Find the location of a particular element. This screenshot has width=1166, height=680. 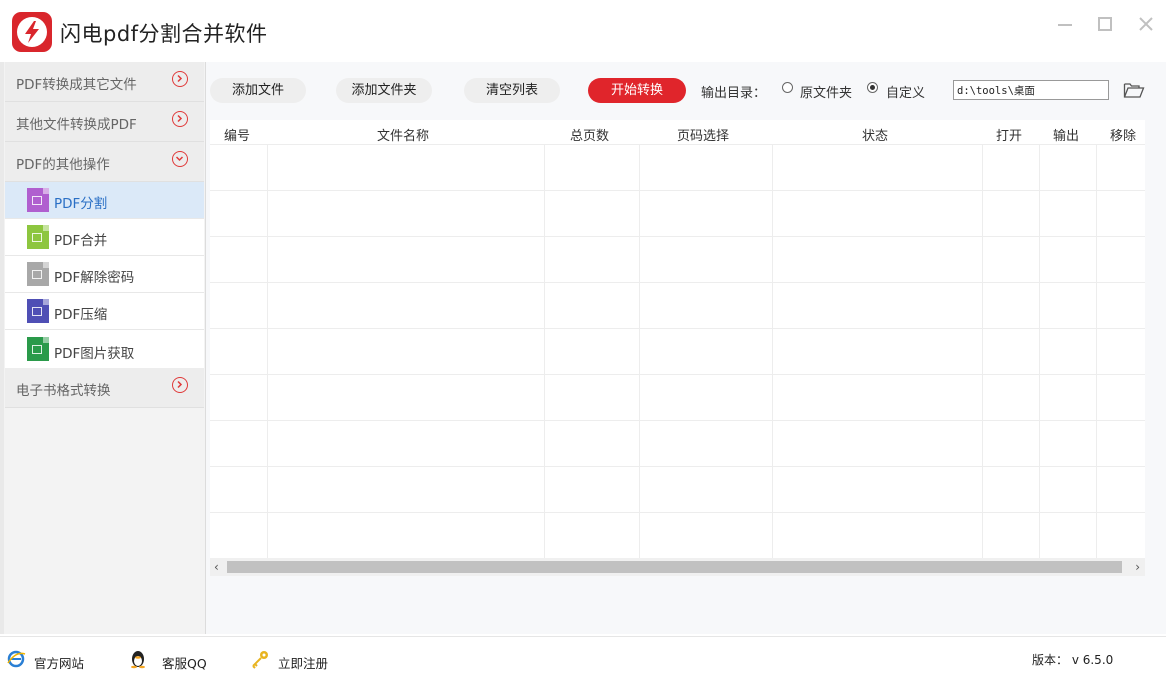

sidebar-section-other-to-pdf: 其他文件转换成PDF is located at coordinates (104, 122).